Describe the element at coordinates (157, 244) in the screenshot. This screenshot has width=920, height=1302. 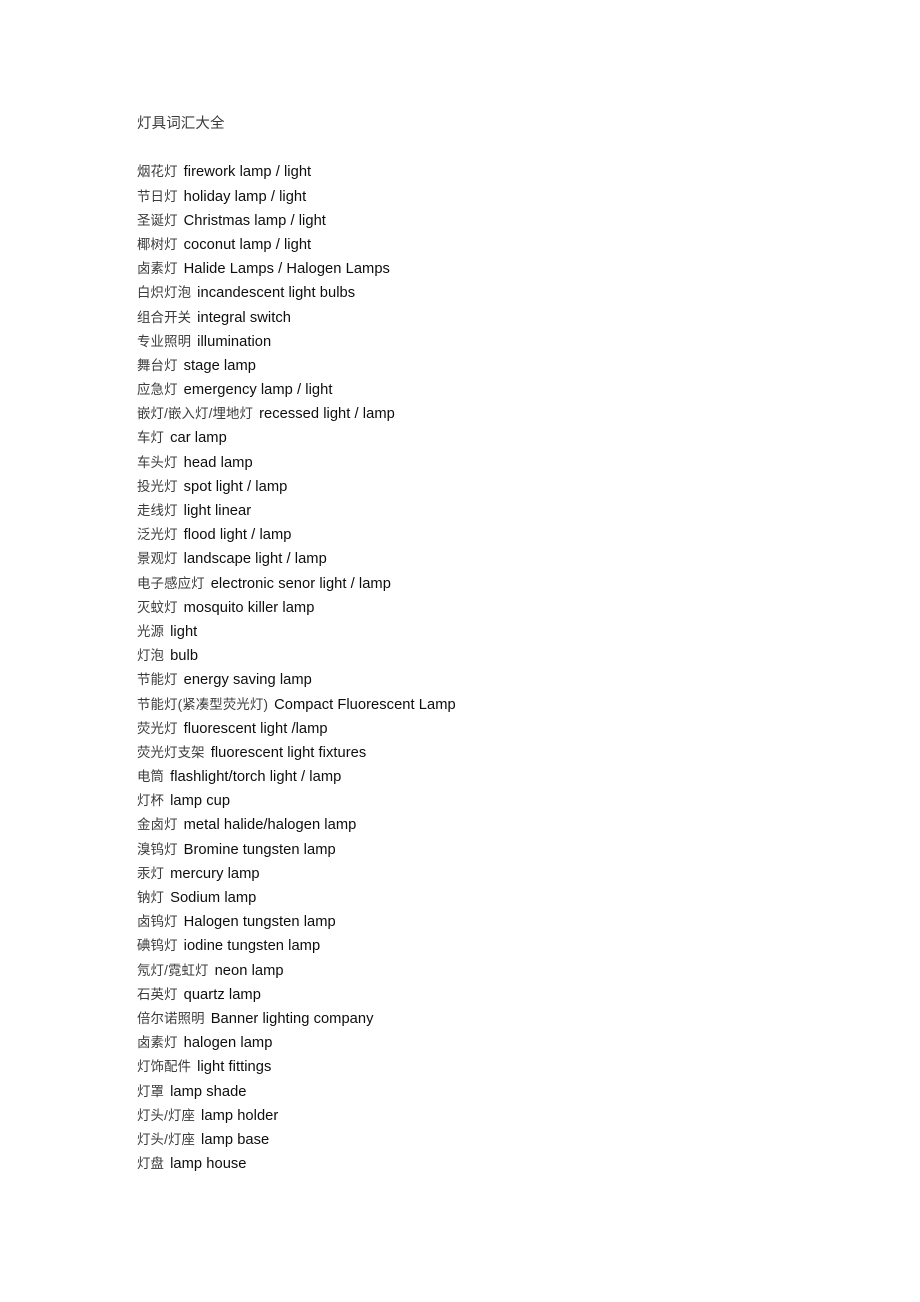
I see `entry-term-chinese: 椰树灯` at that location.